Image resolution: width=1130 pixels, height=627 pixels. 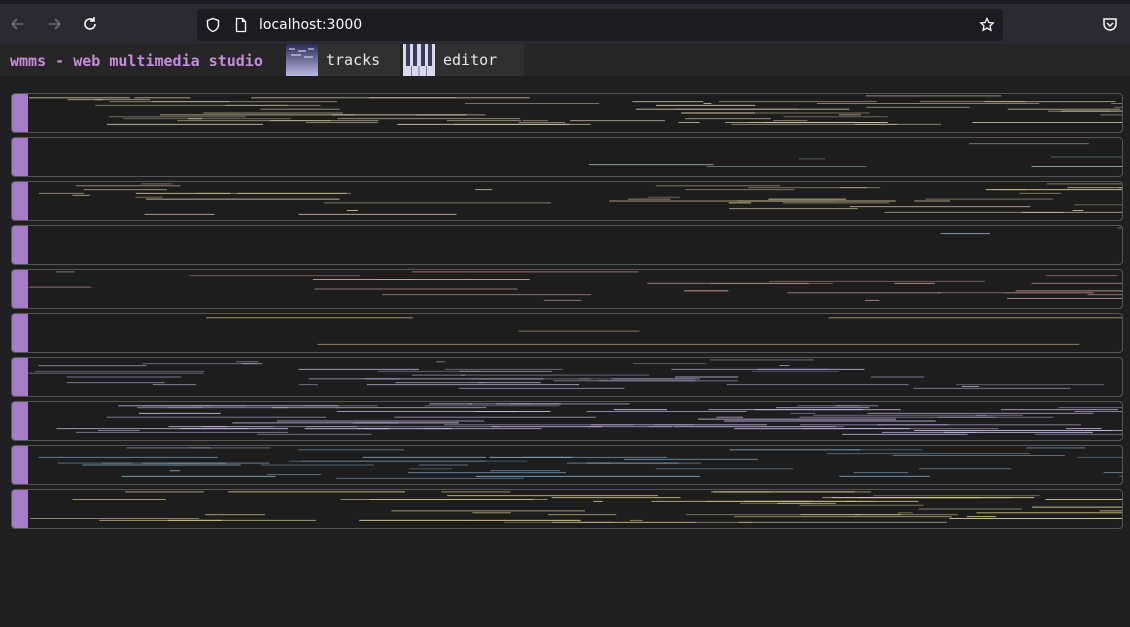 What do you see at coordinates (18, 24) in the screenshot?
I see `back-arrow-icon` at bounding box center [18, 24].